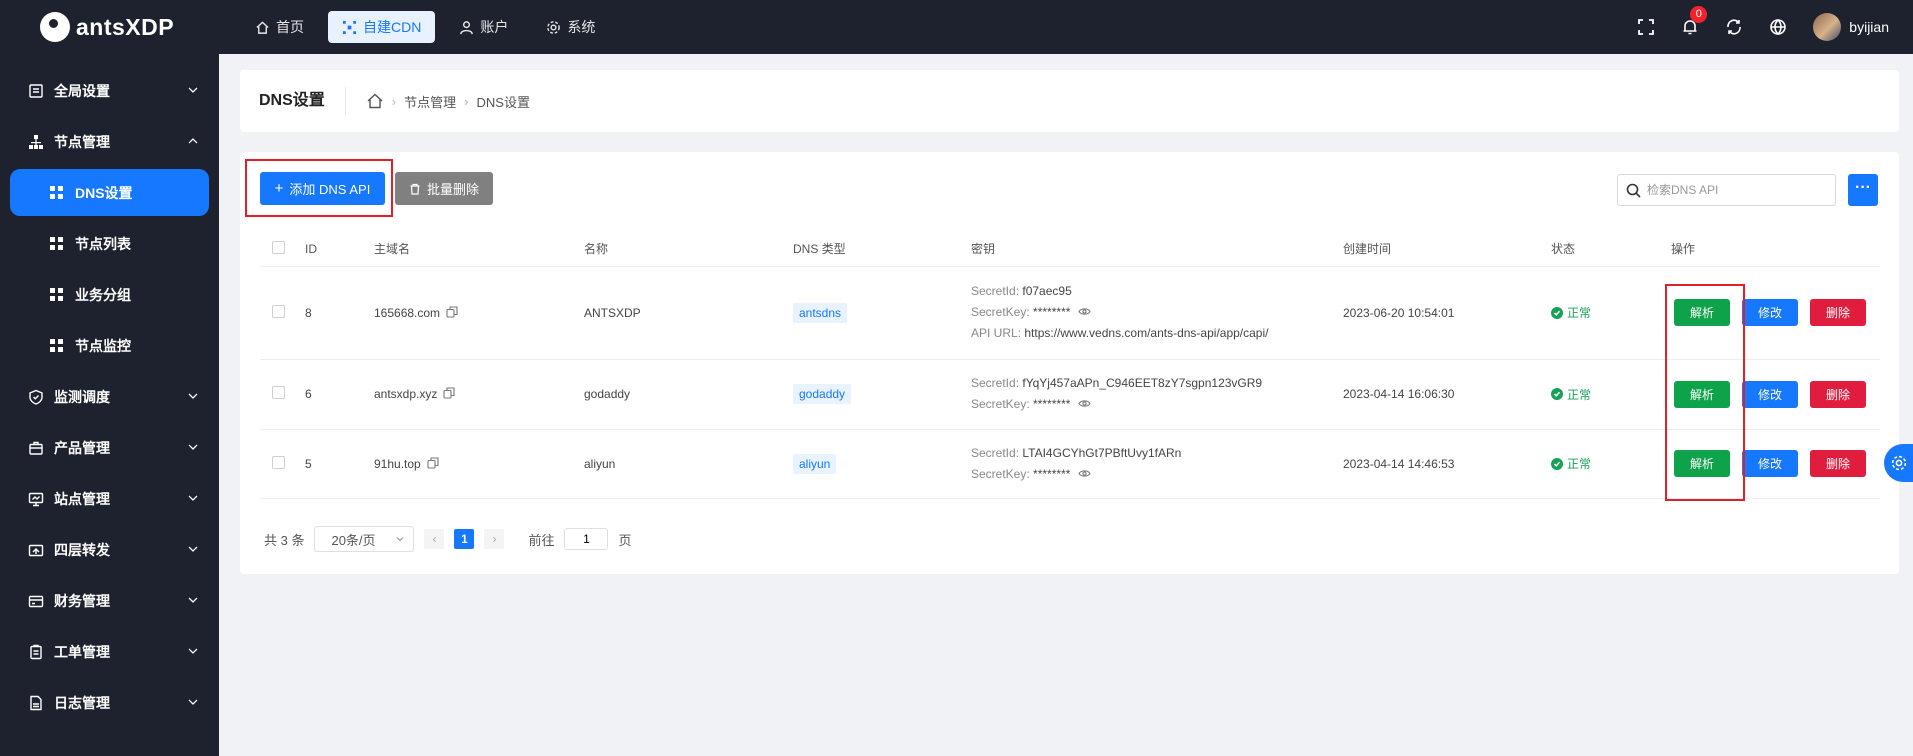  I want to click on sidebar-item-global-settings: 全局设置, so click(109, 90).